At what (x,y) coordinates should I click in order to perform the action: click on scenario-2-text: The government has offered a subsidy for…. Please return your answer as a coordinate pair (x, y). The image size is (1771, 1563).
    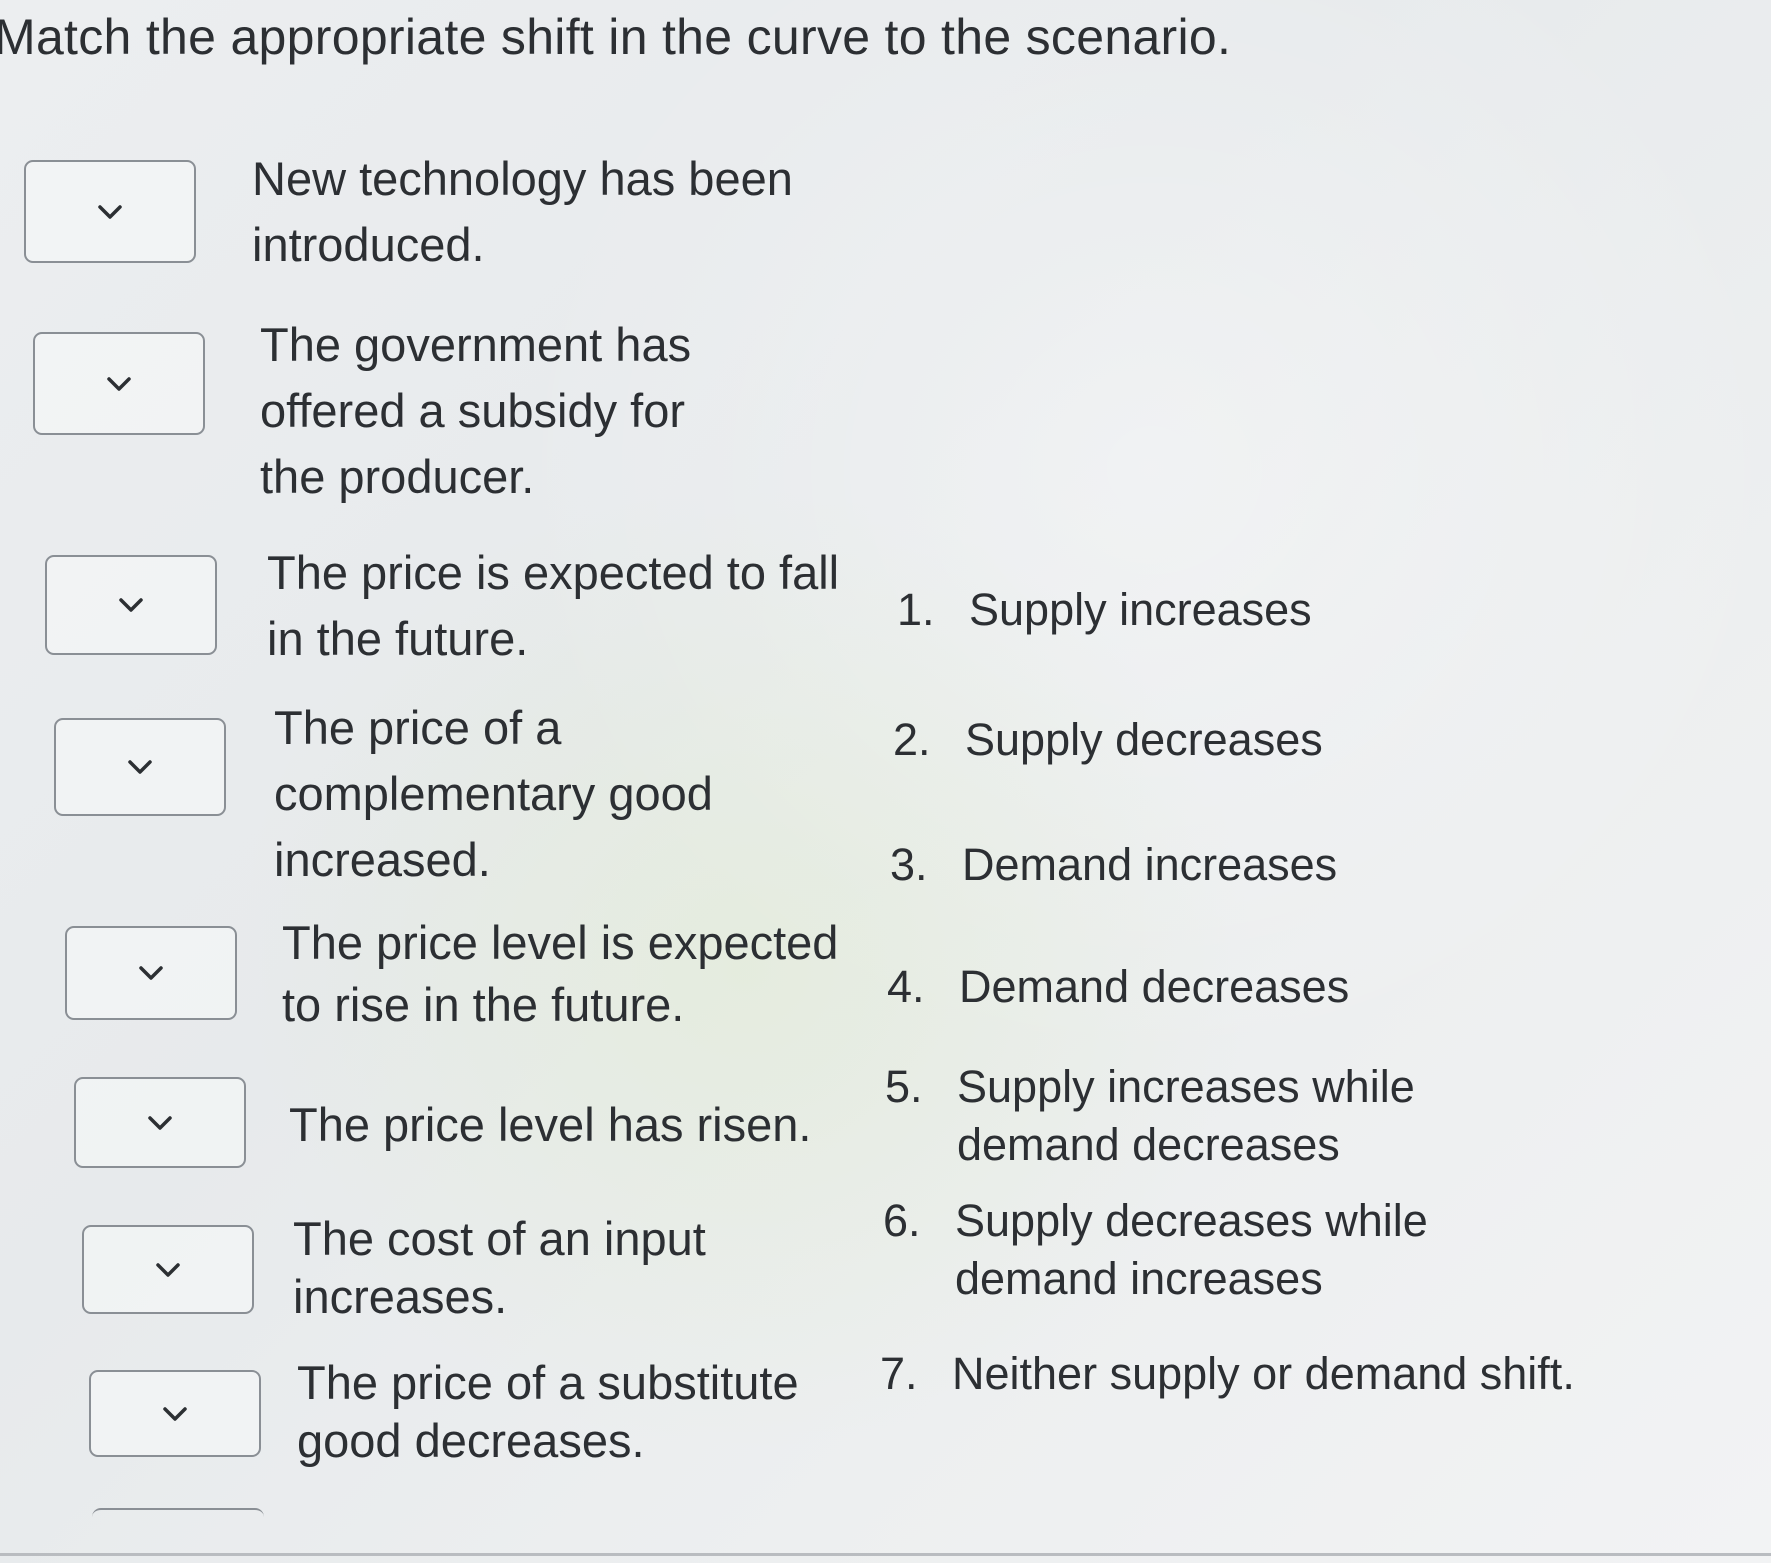
    Looking at the image, I should click on (476, 410).